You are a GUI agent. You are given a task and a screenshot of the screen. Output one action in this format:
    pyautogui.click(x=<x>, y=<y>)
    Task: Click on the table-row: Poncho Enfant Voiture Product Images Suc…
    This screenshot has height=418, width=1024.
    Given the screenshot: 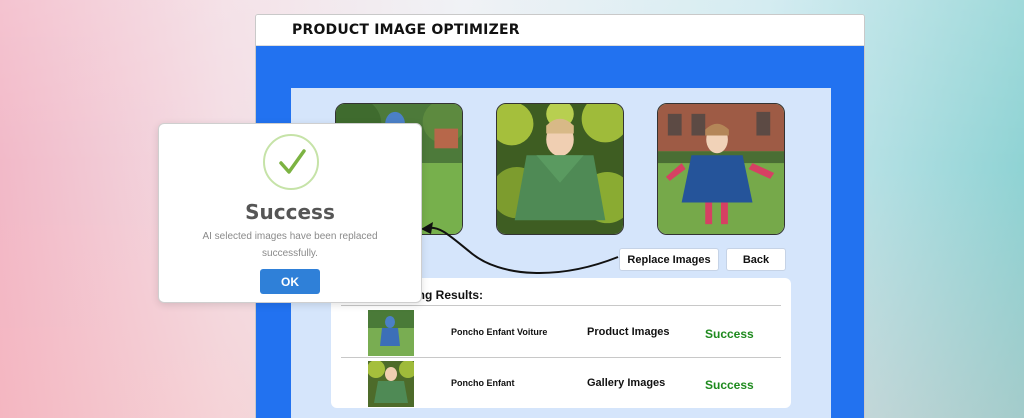 What is the action you would take?
    pyautogui.click(x=561, y=332)
    